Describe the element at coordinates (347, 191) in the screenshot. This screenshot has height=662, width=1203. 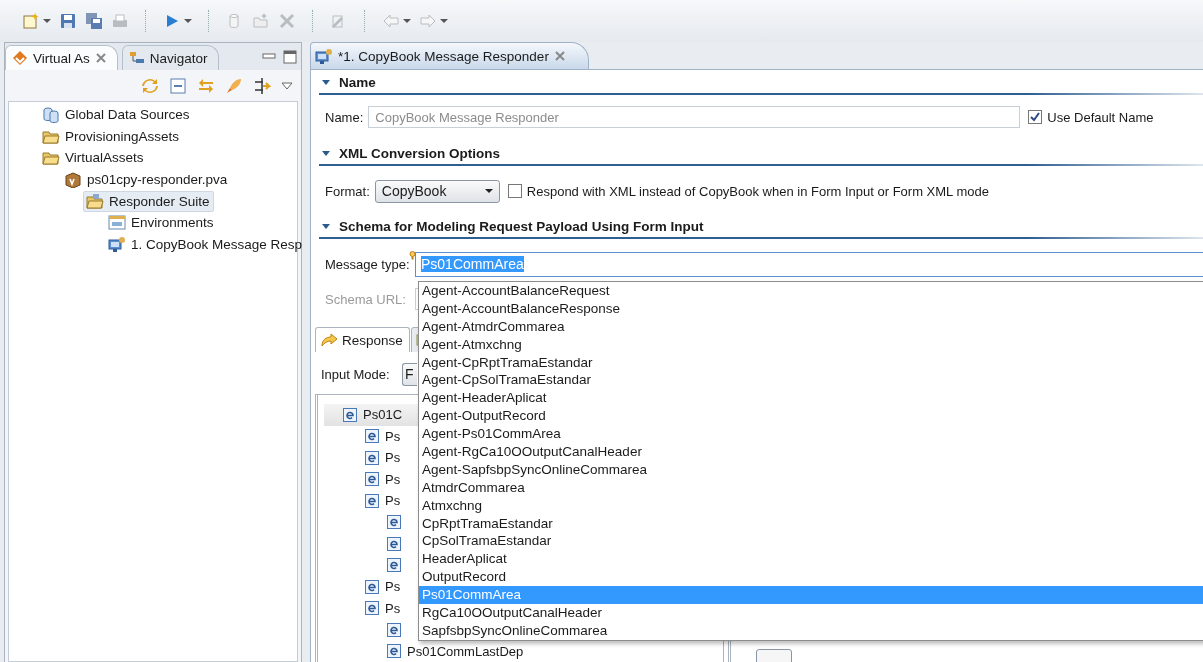
I see `field-label: Format:` at that location.